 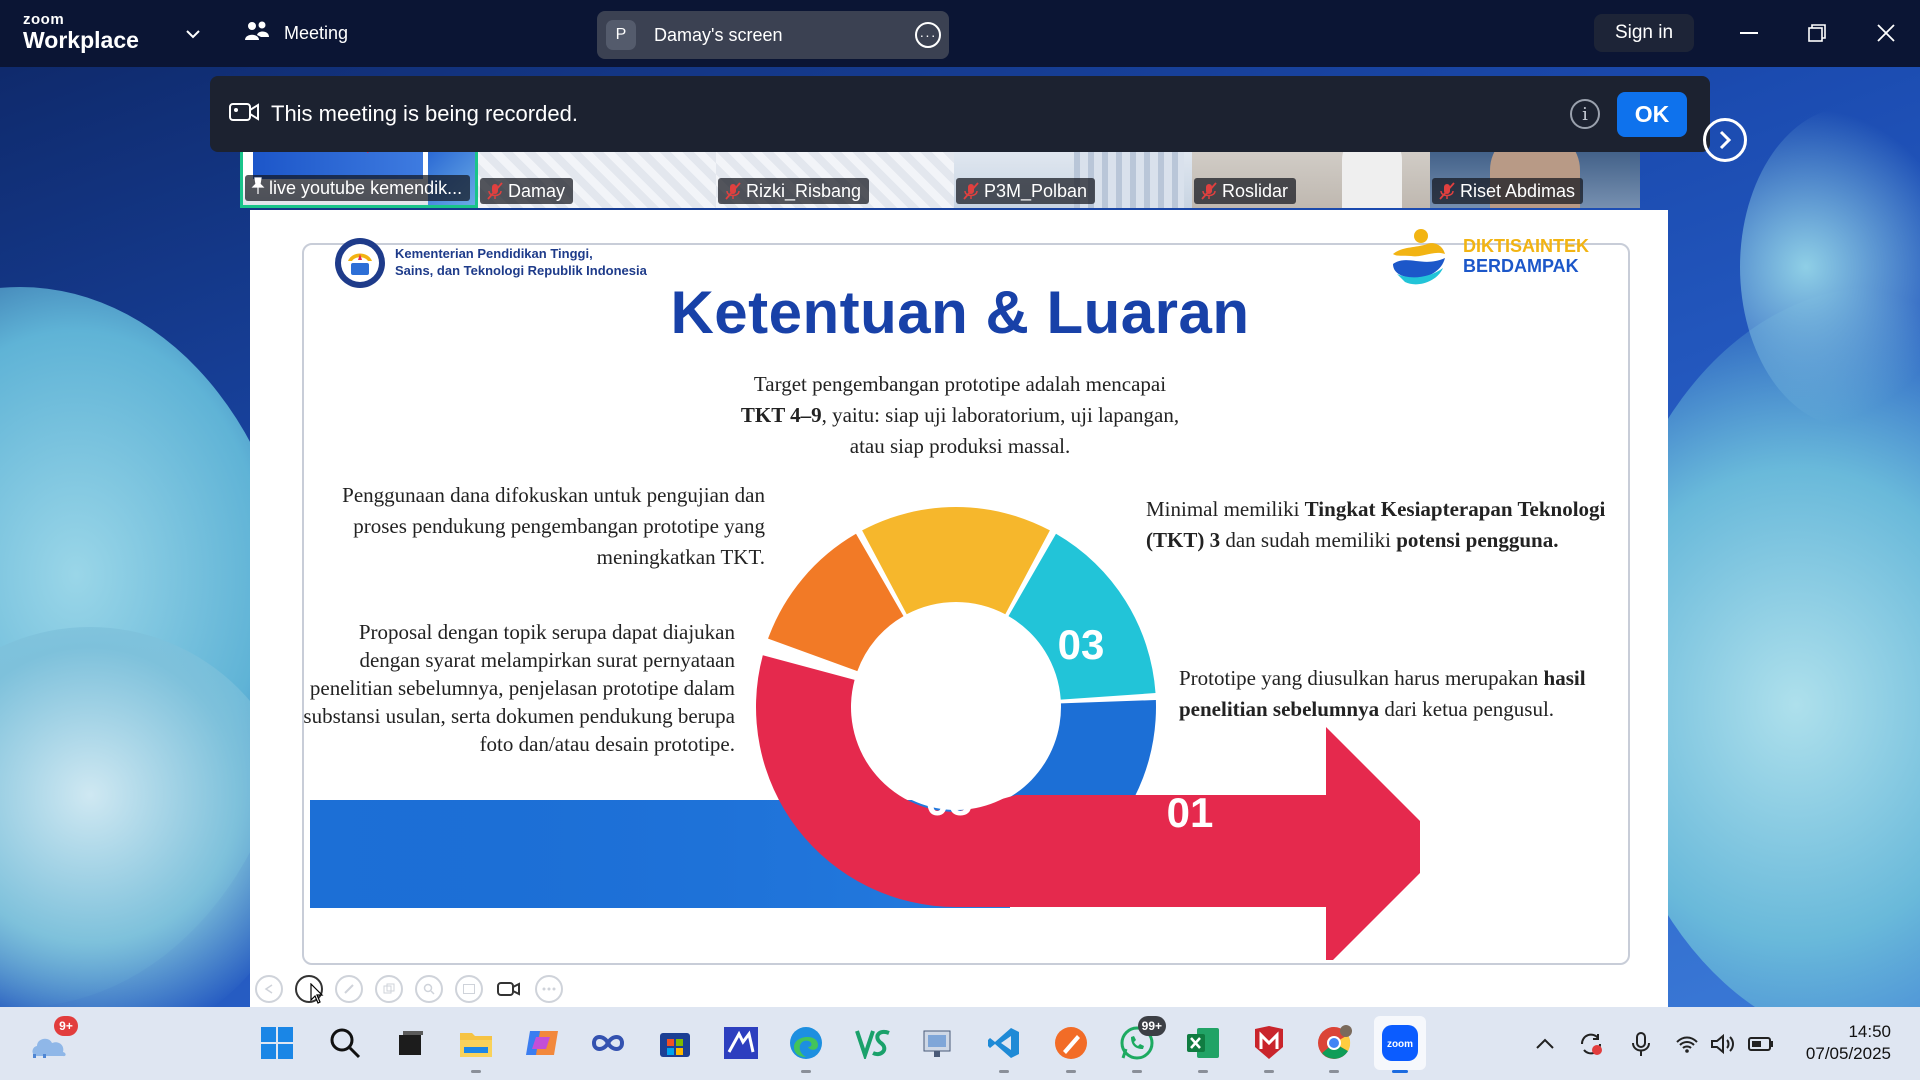 What do you see at coordinates (949, 800) in the screenshot?
I see `segment-label: 05` at bounding box center [949, 800].